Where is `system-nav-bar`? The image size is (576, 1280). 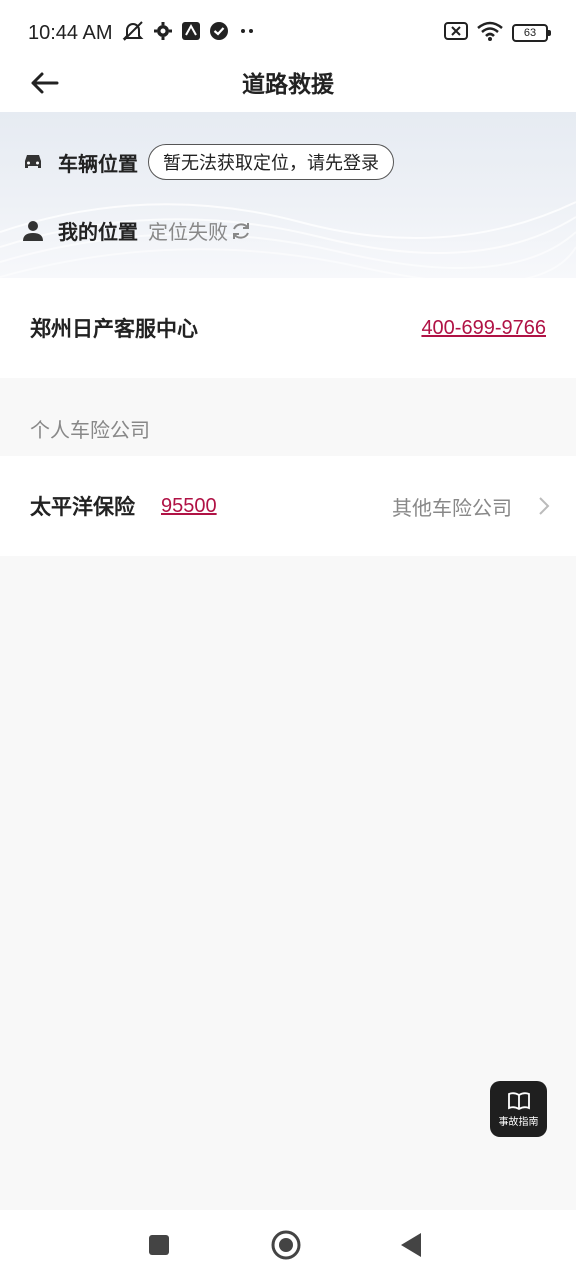 system-nav-bar is located at coordinates (288, 1245).